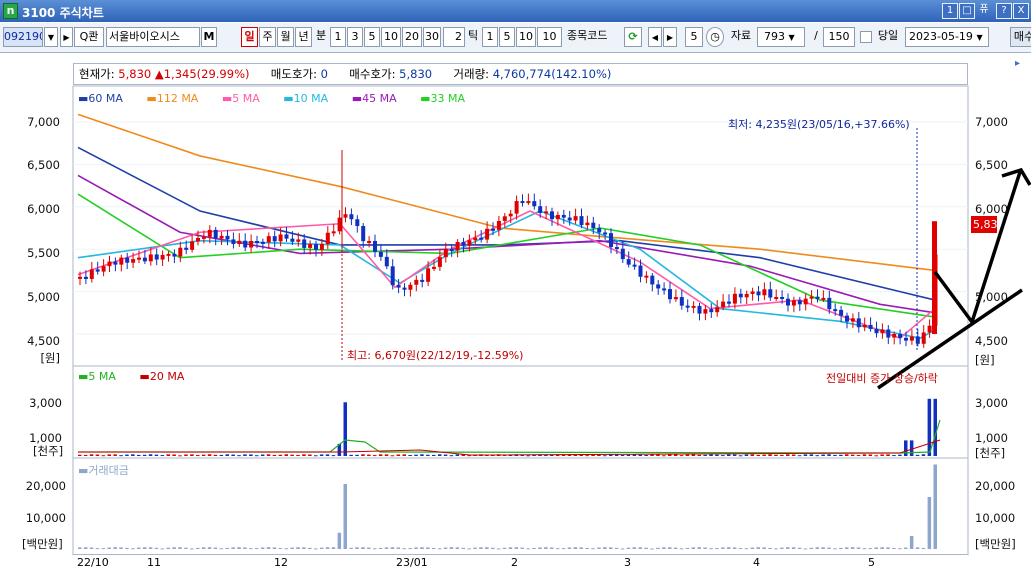 The width and height of the screenshot is (1031, 575). I want to click on amount-legend: ▬거래대금, so click(103, 470).